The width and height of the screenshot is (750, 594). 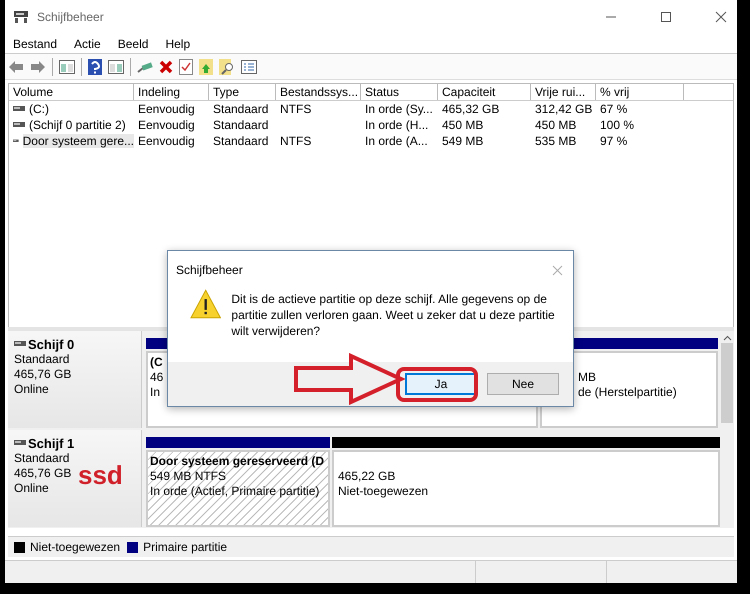 What do you see at coordinates (39, 109) in the screenshot?
I see `table-cell: (C:)` at bounding box center [39, 109].